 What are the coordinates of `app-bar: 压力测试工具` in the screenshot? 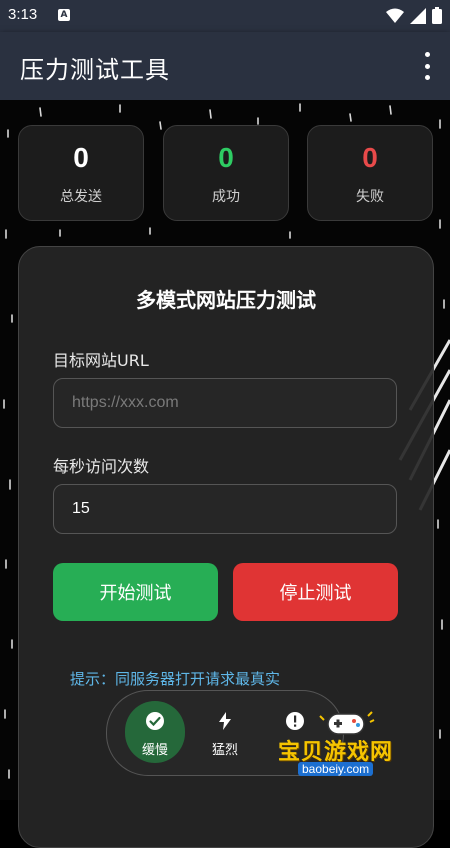 It's located at (225, 66).